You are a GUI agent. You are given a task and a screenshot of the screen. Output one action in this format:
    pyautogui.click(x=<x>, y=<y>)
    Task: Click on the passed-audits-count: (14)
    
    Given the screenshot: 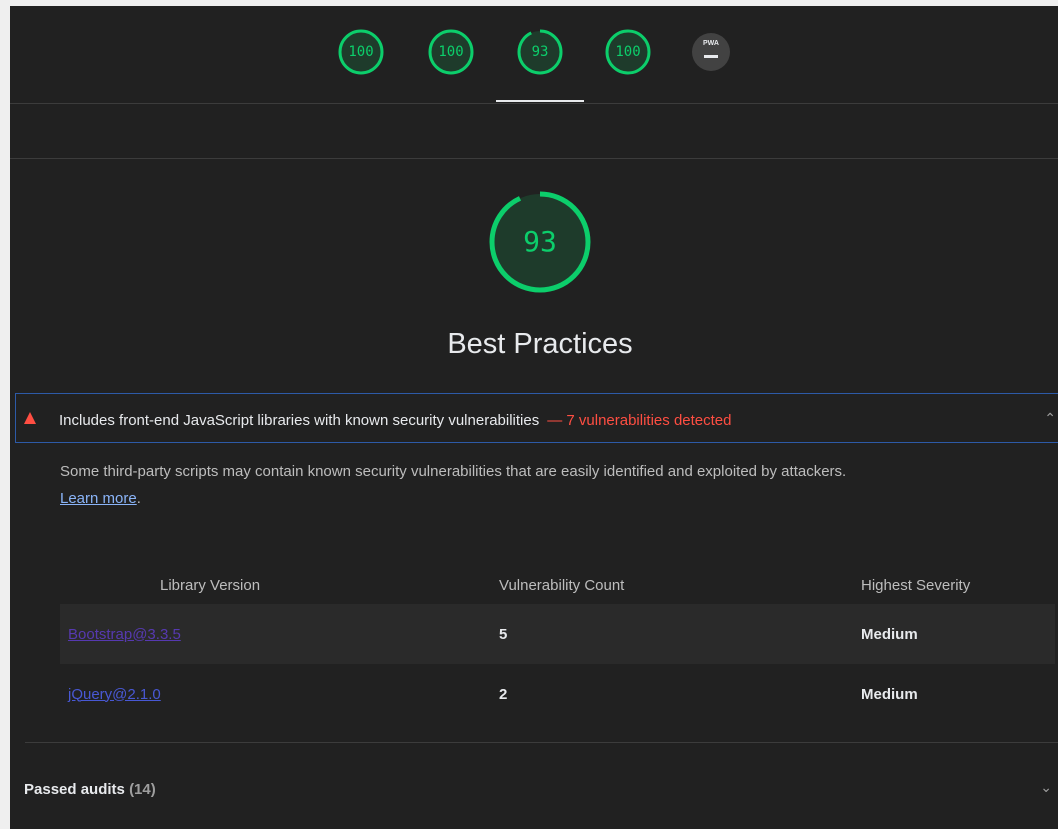 What is the action you would take?
    pyautogui.click(x=142, y=789)
    